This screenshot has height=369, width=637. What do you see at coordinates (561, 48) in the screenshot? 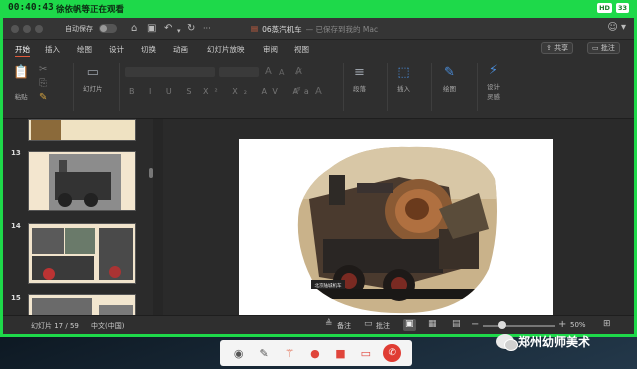
I see `share-label: 共享` at bounding box center [561, 48].